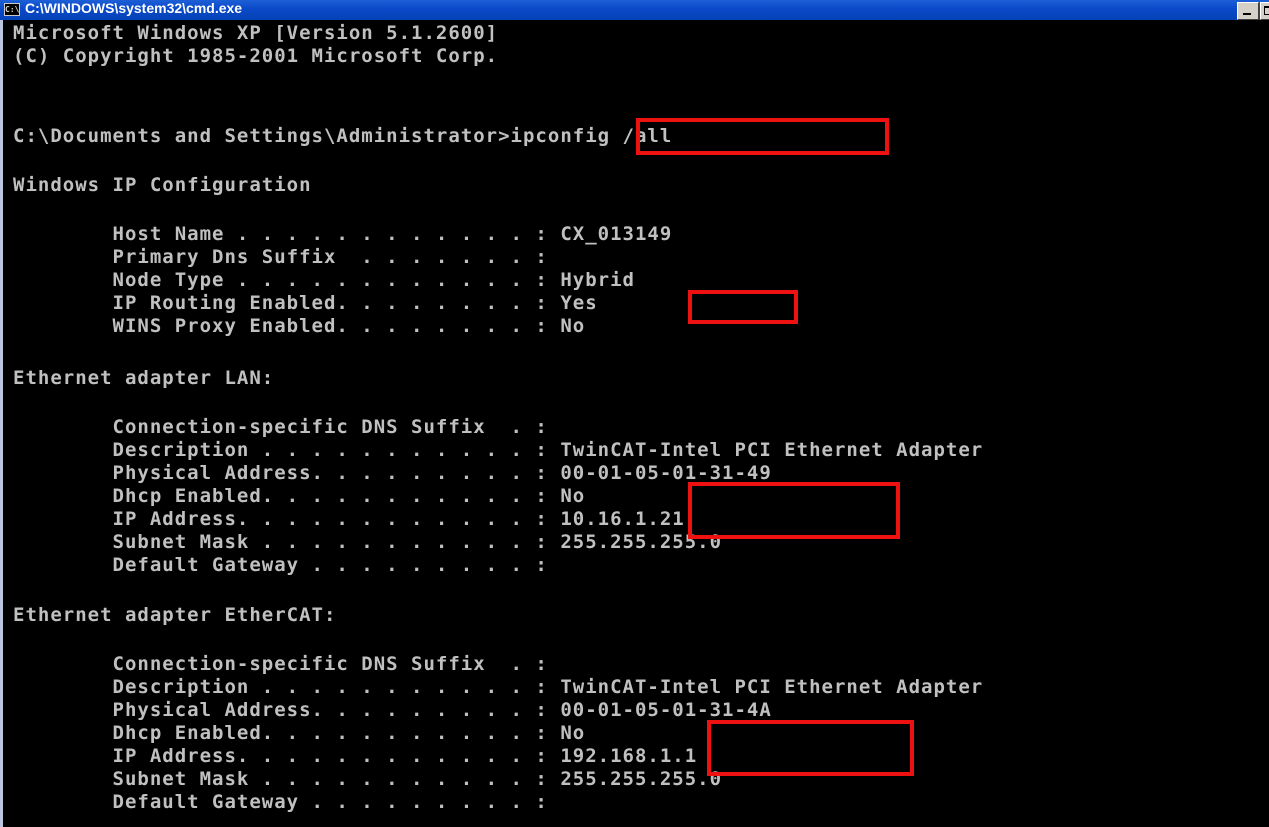 The width and height of the screenshot is (1269, 827). I want to click on minimize-icon, so click(1247, 14).